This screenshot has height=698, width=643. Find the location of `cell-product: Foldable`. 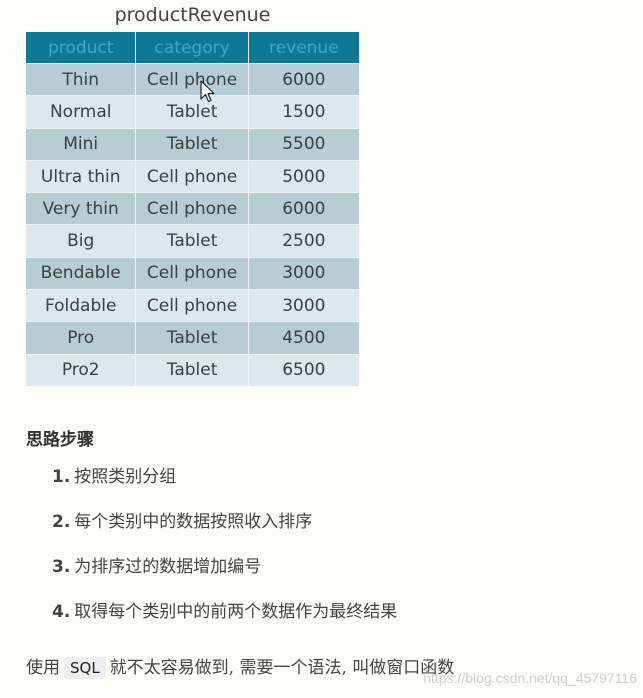

cell-product: Foldable is located at coordinates (81, 305).